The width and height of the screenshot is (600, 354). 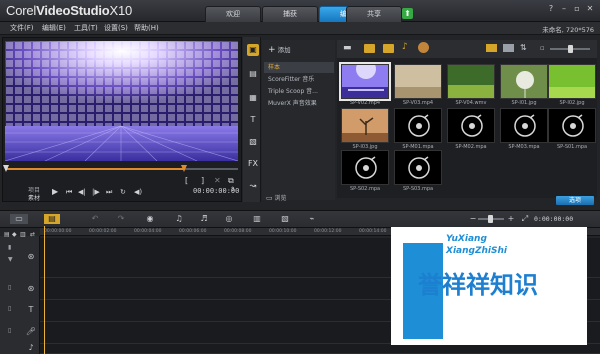 I want to click on add-folder-button: + 添加, so click(x=279, y=49).